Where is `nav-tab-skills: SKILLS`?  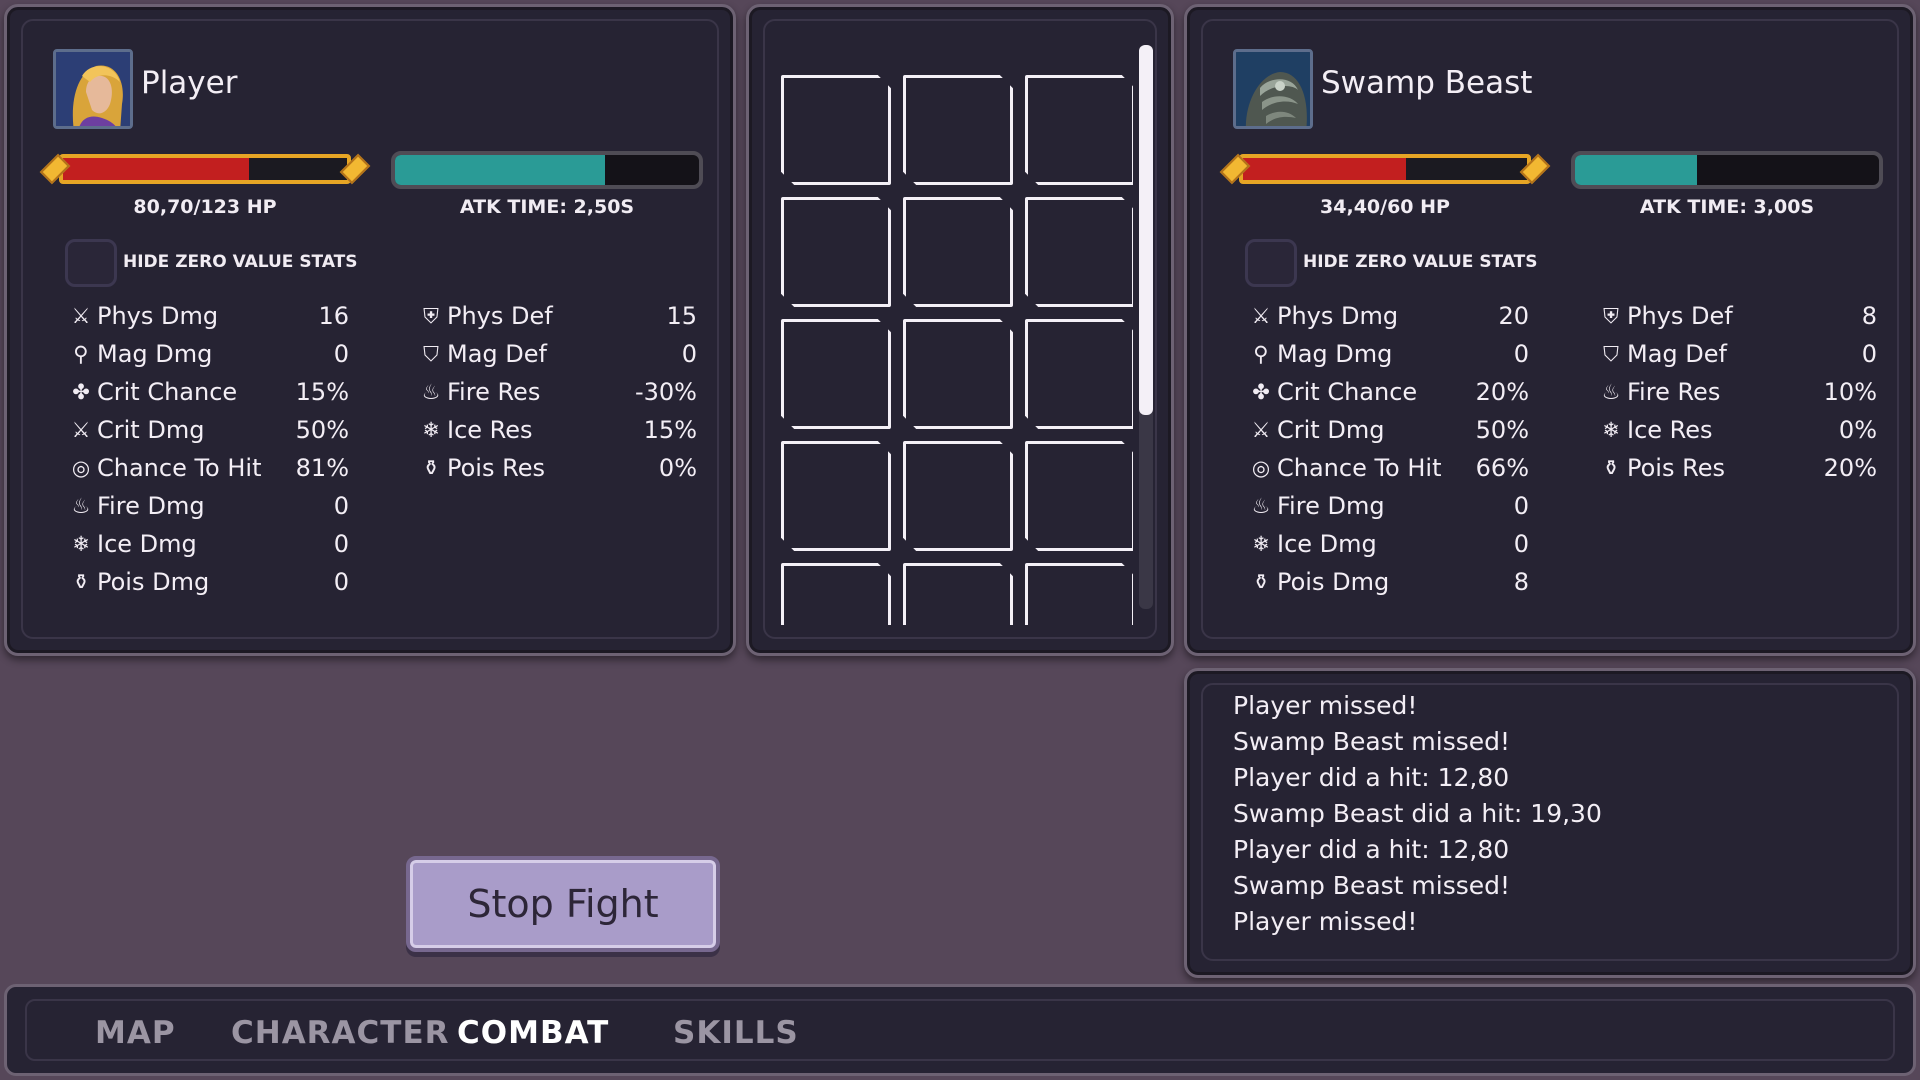
nav-tab-skills: SKILLS is located at coordinates (736, 1033).